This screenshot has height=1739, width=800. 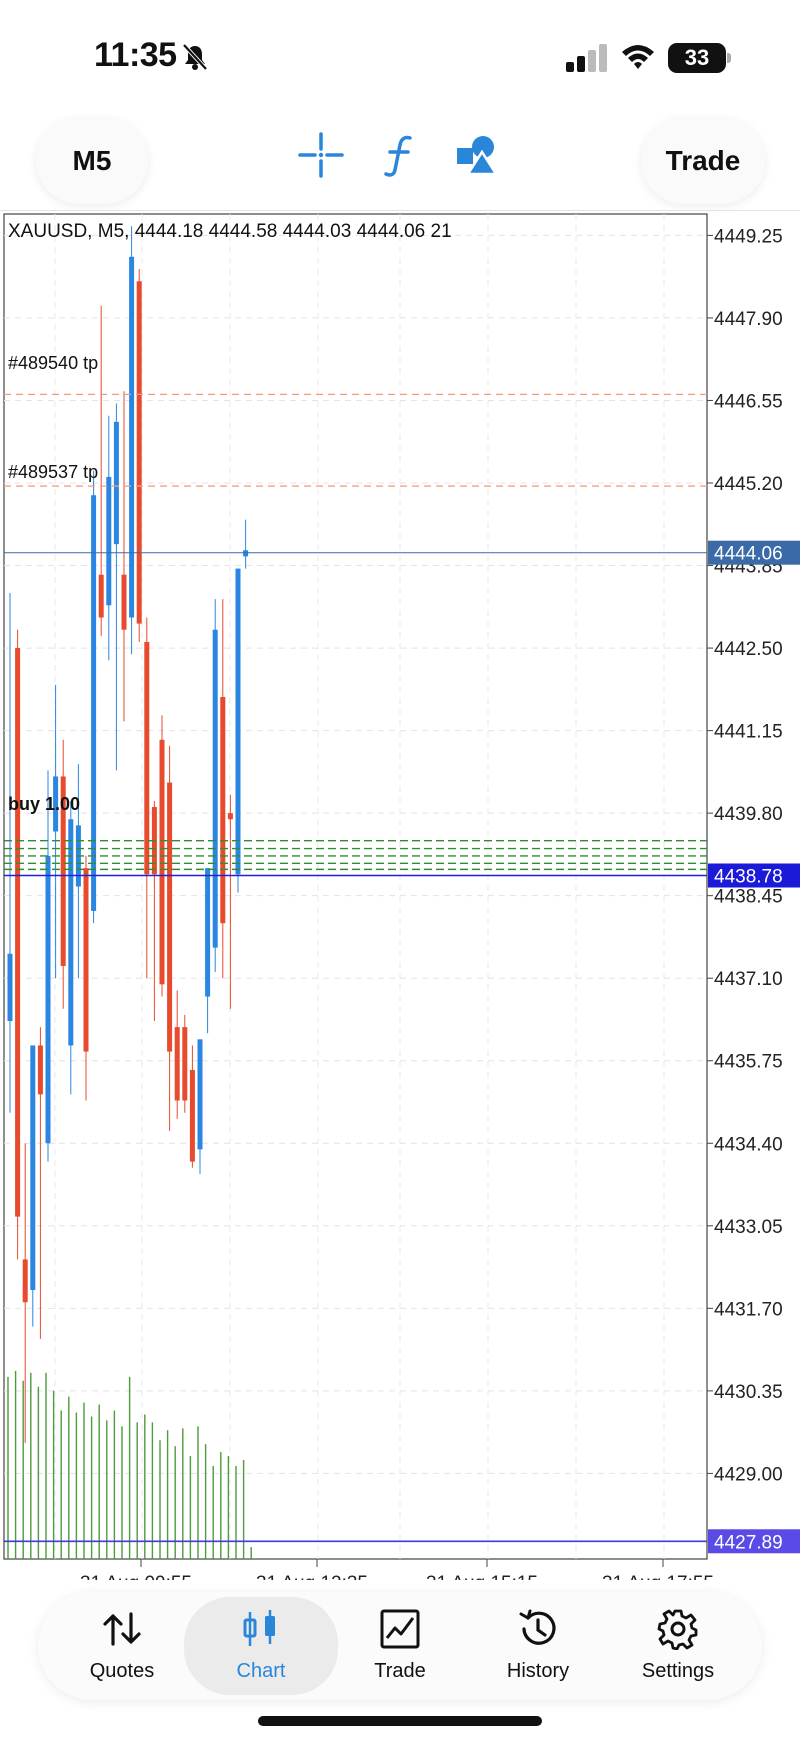 What do you see at coordinates (400, 1629) in the screenshot?
I see `trade-graph-icon` at bounding box center [400, 1629].